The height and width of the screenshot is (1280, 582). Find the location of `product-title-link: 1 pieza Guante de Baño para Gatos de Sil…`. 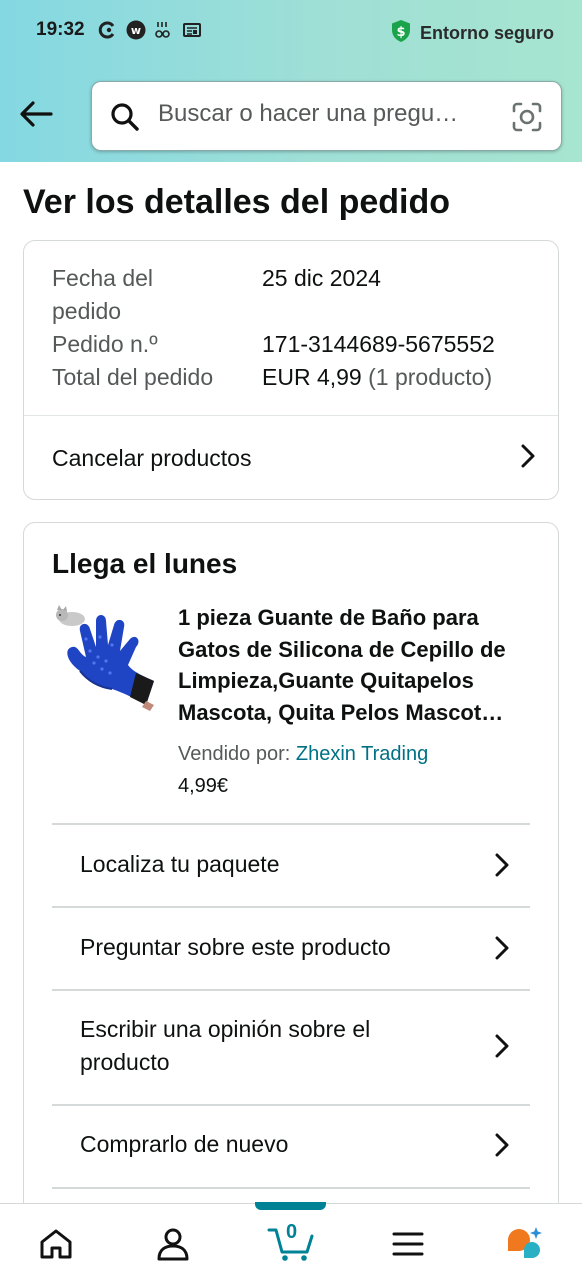

product-title-link: 1 pieza Guante de Baño para Gatos de Sil… is located at coordinates (358, 665).